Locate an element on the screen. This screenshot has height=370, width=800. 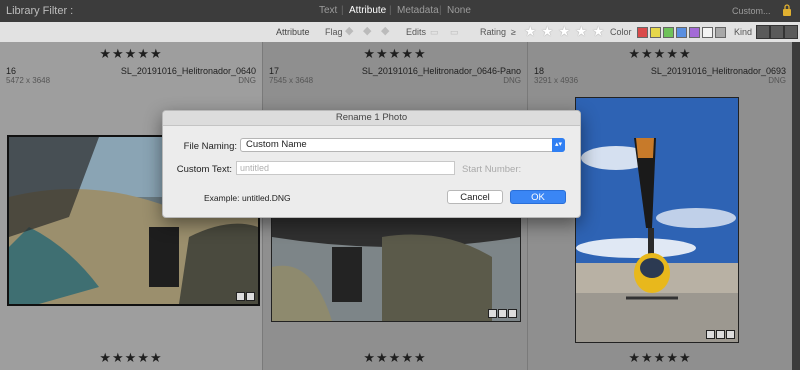
file-naming-label: File Naming: is located at coordinates (210, 146).